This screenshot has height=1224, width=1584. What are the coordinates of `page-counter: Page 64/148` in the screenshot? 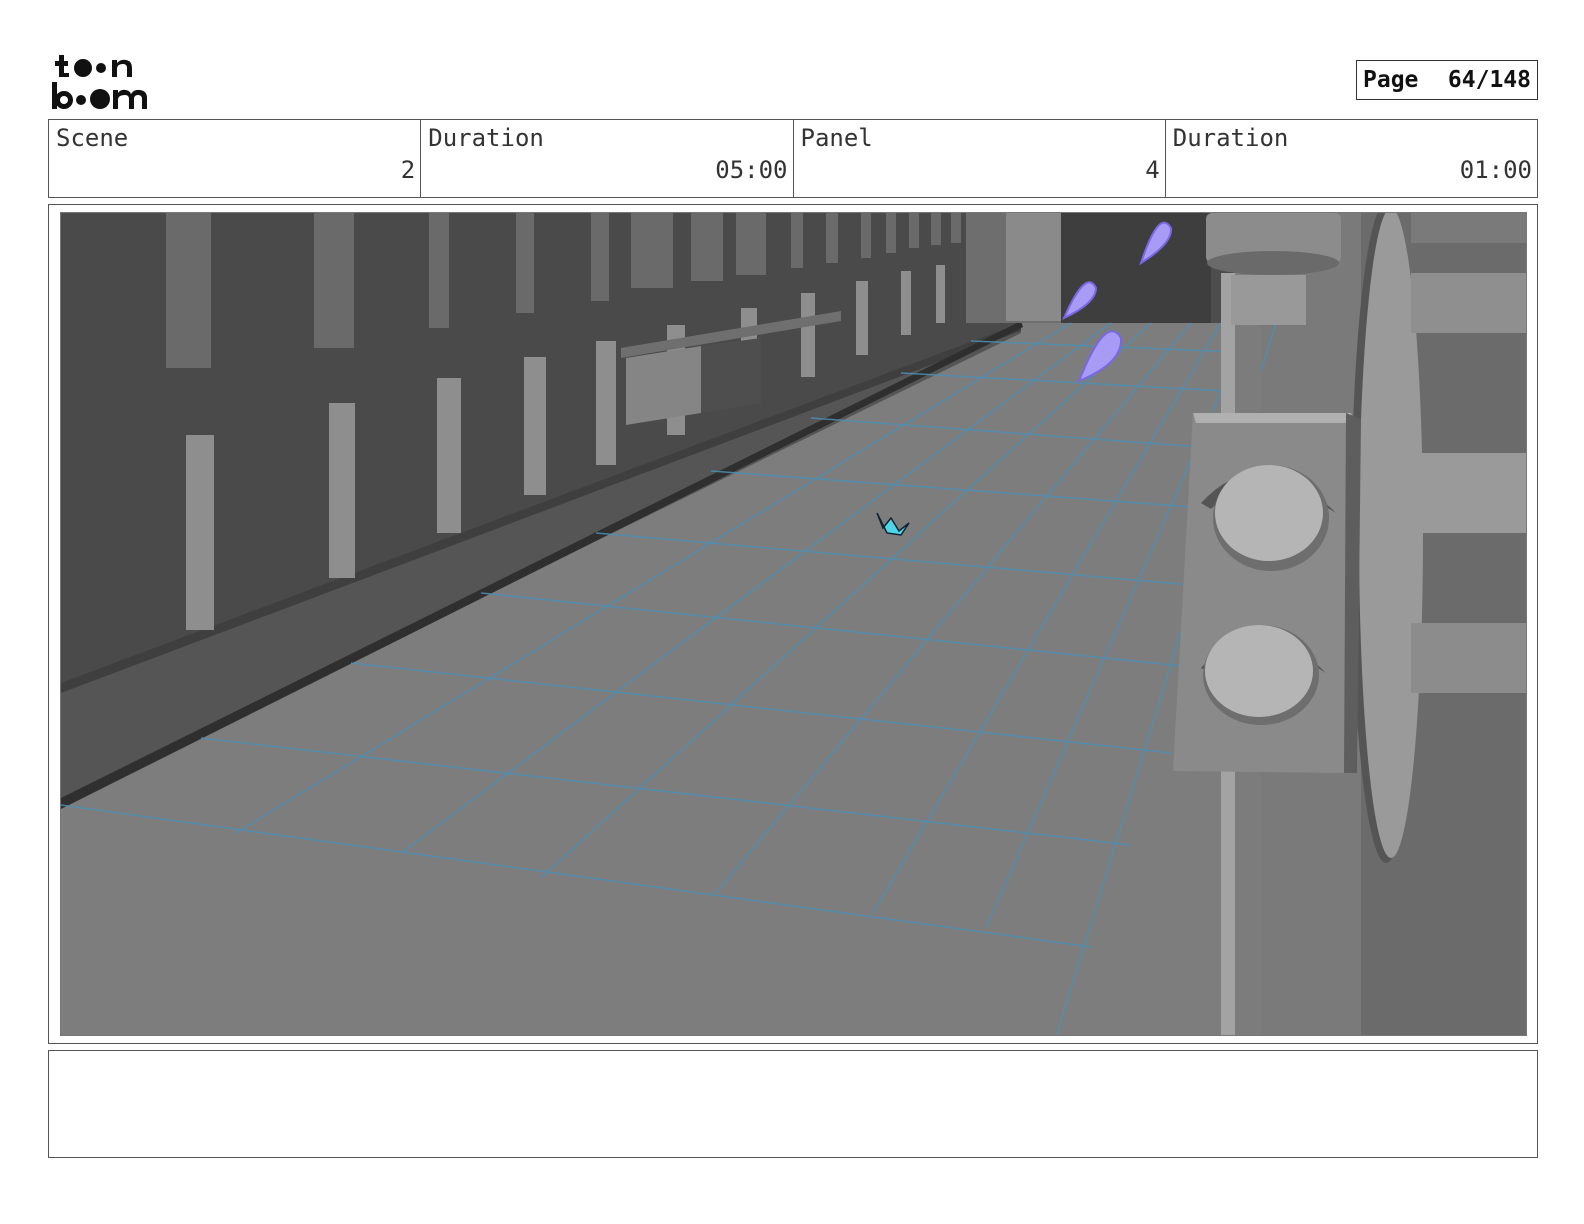 It's located at (1447, 80).